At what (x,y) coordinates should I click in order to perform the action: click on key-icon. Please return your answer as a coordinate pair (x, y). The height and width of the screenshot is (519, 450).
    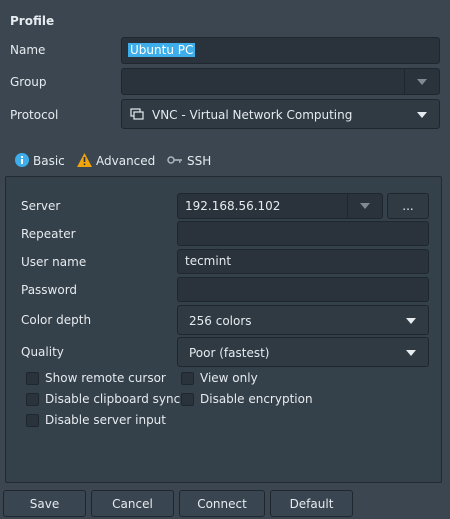
    Looking at the image, I should click on (175, 161).